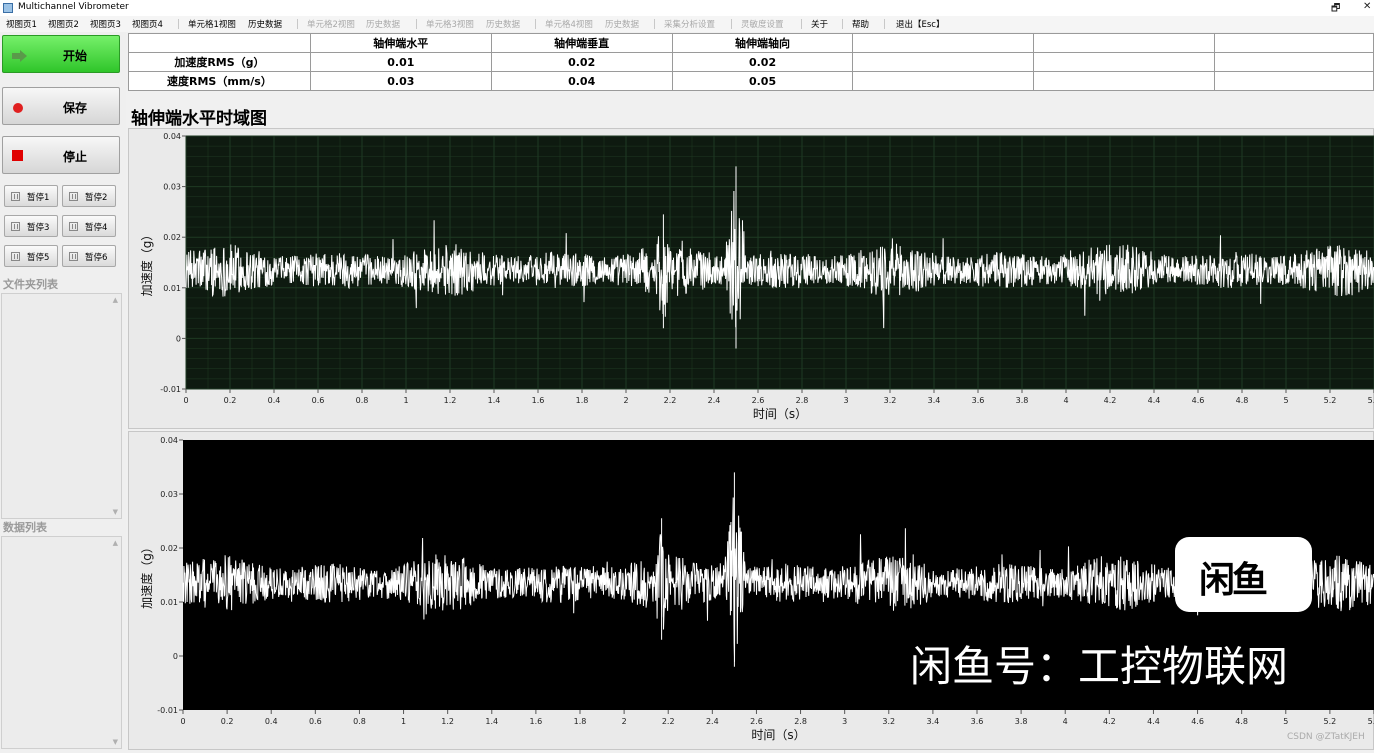  What do you see at coordinates (89, 256) in the screenshot?
I see `pause-6-button: 暂停6` at bounding box center [89, 256].